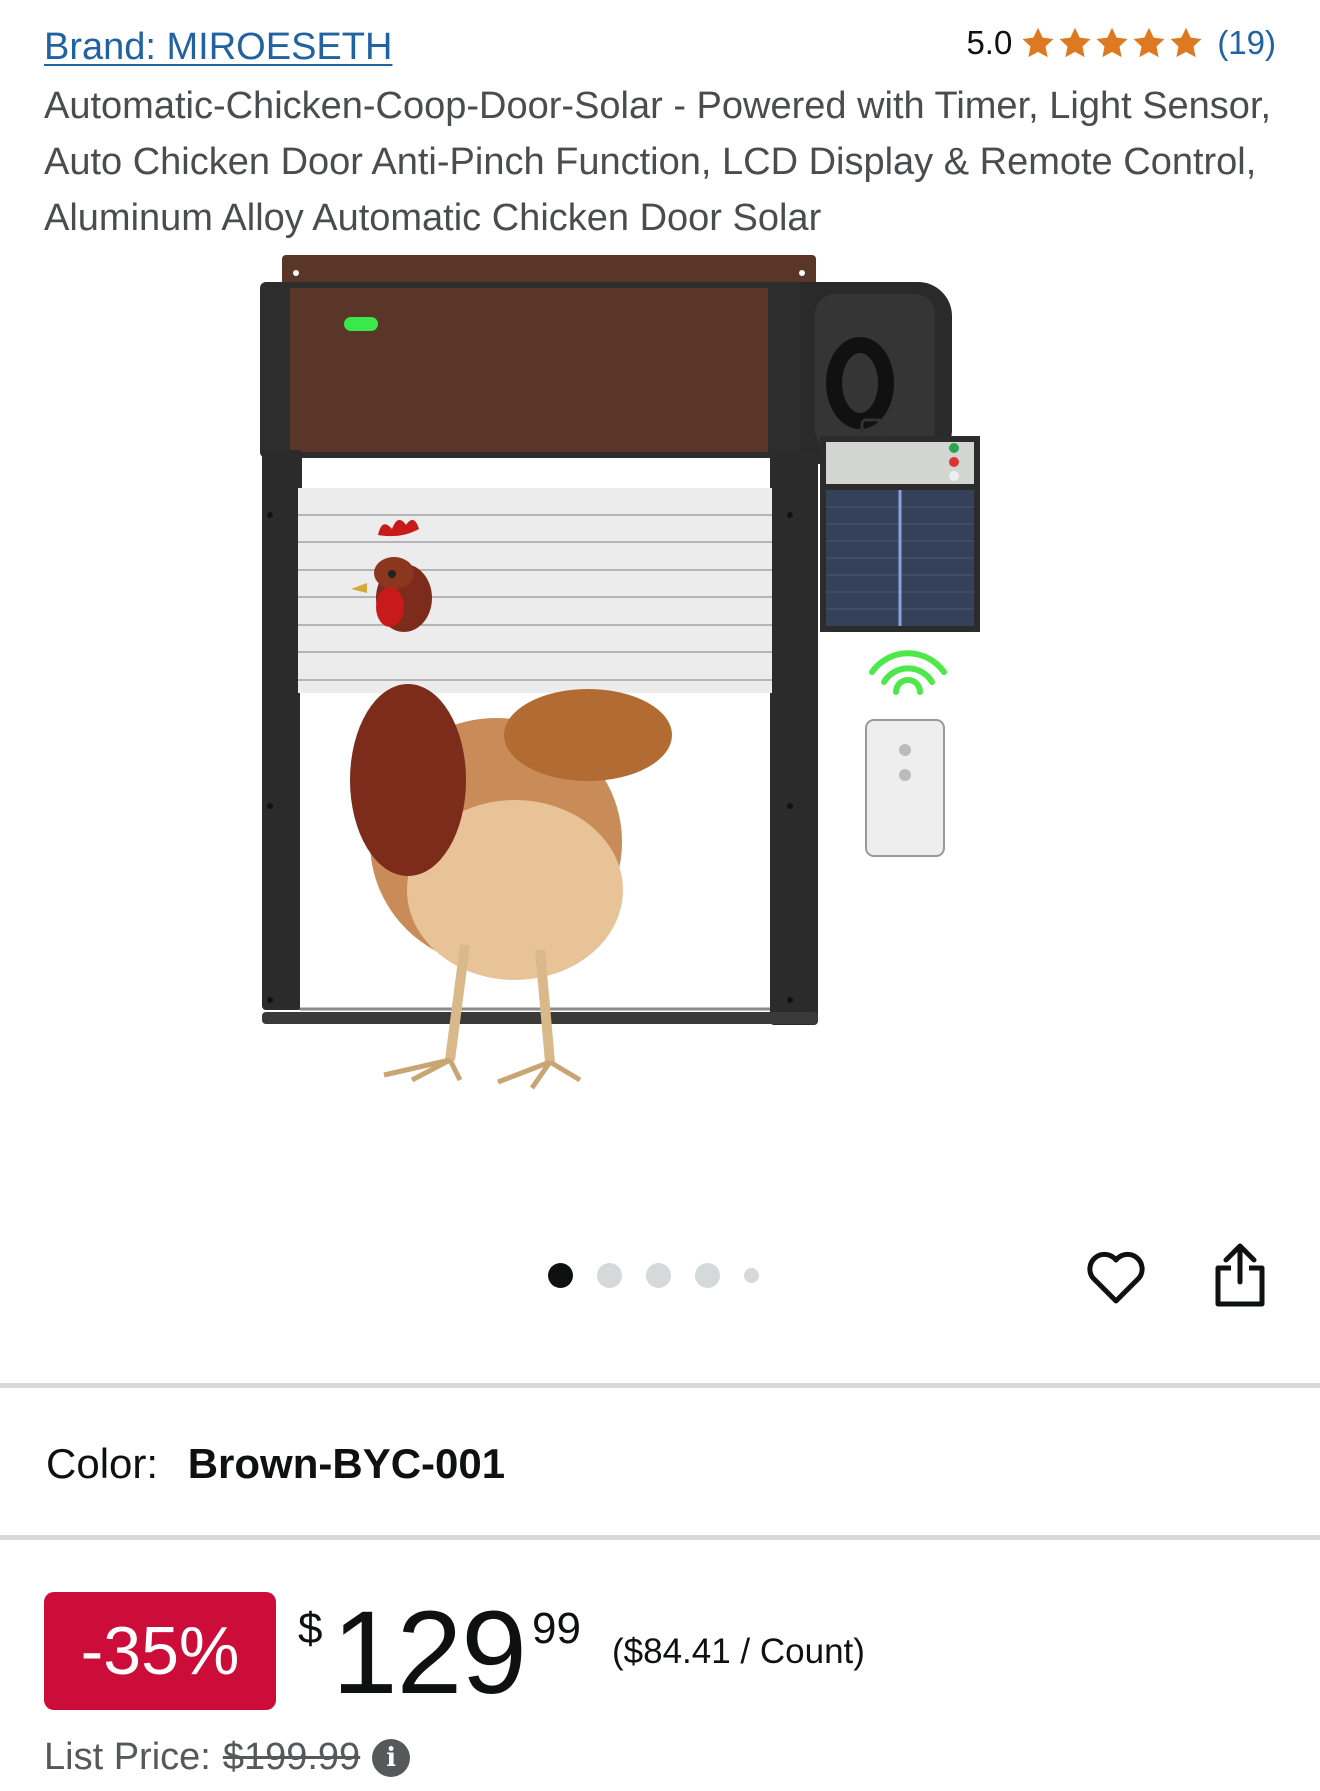 This screenshot has width=1320, height=1791. I want to click on door-frame-right, so click(794, 737).